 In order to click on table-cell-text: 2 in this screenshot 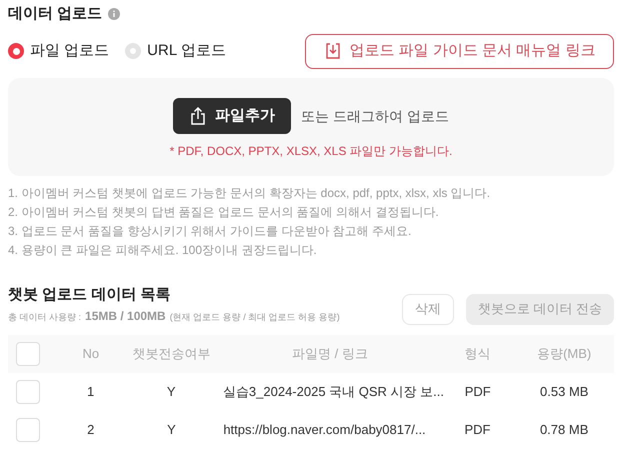, I will do `click(90, 429)`.